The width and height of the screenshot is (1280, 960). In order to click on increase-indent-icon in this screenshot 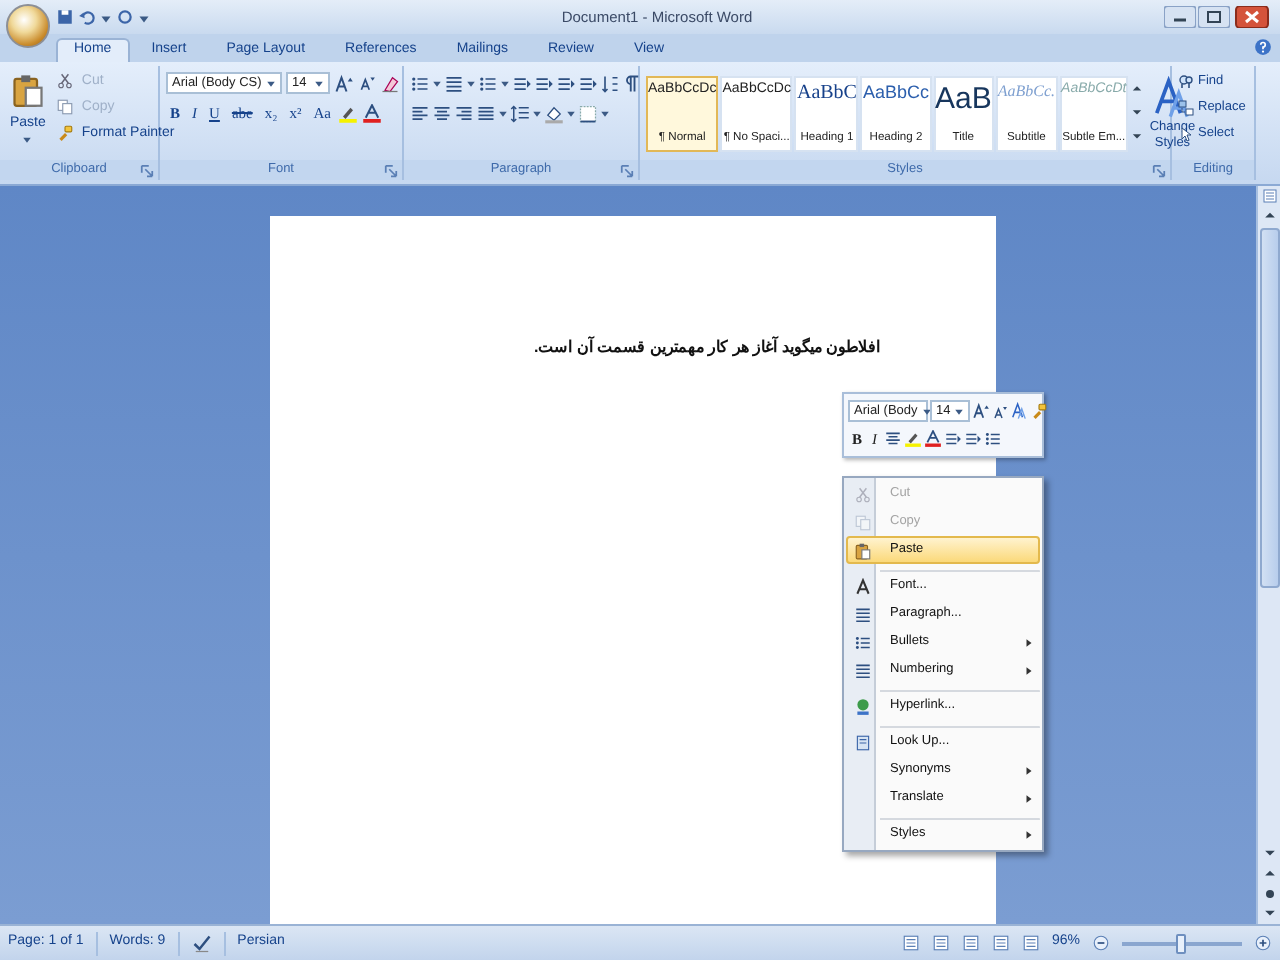, I will do `click(544, 83)`.